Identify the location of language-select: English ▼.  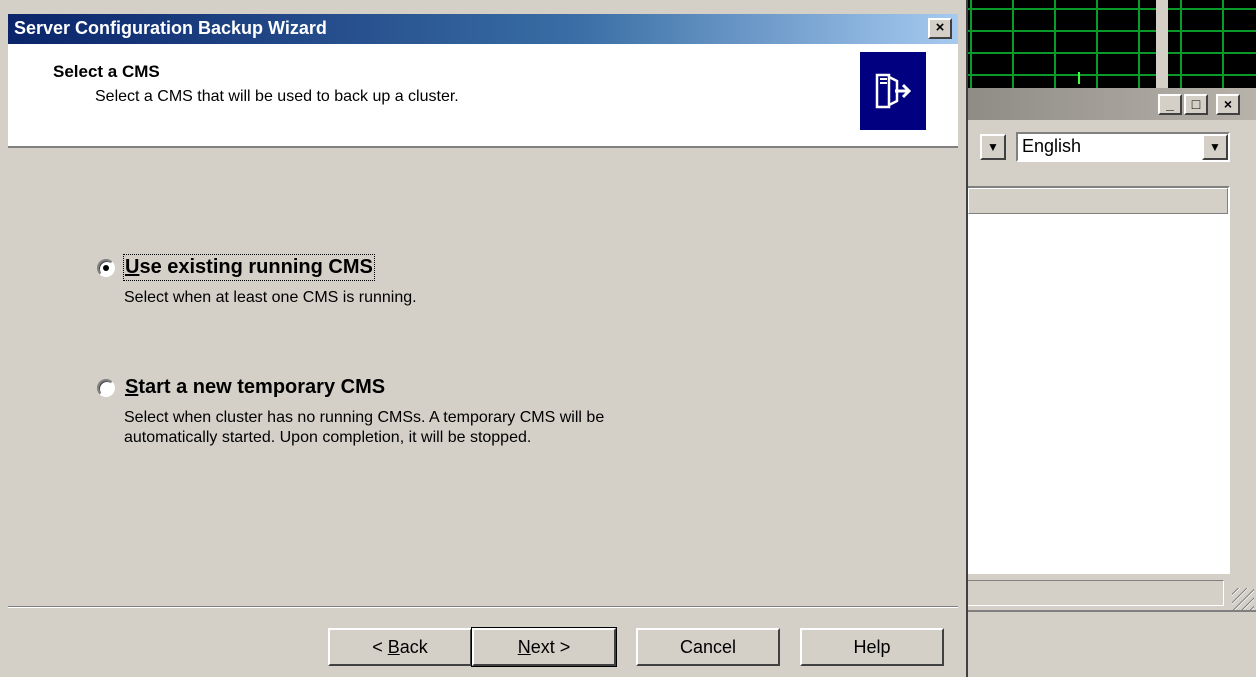
(1123, 147).